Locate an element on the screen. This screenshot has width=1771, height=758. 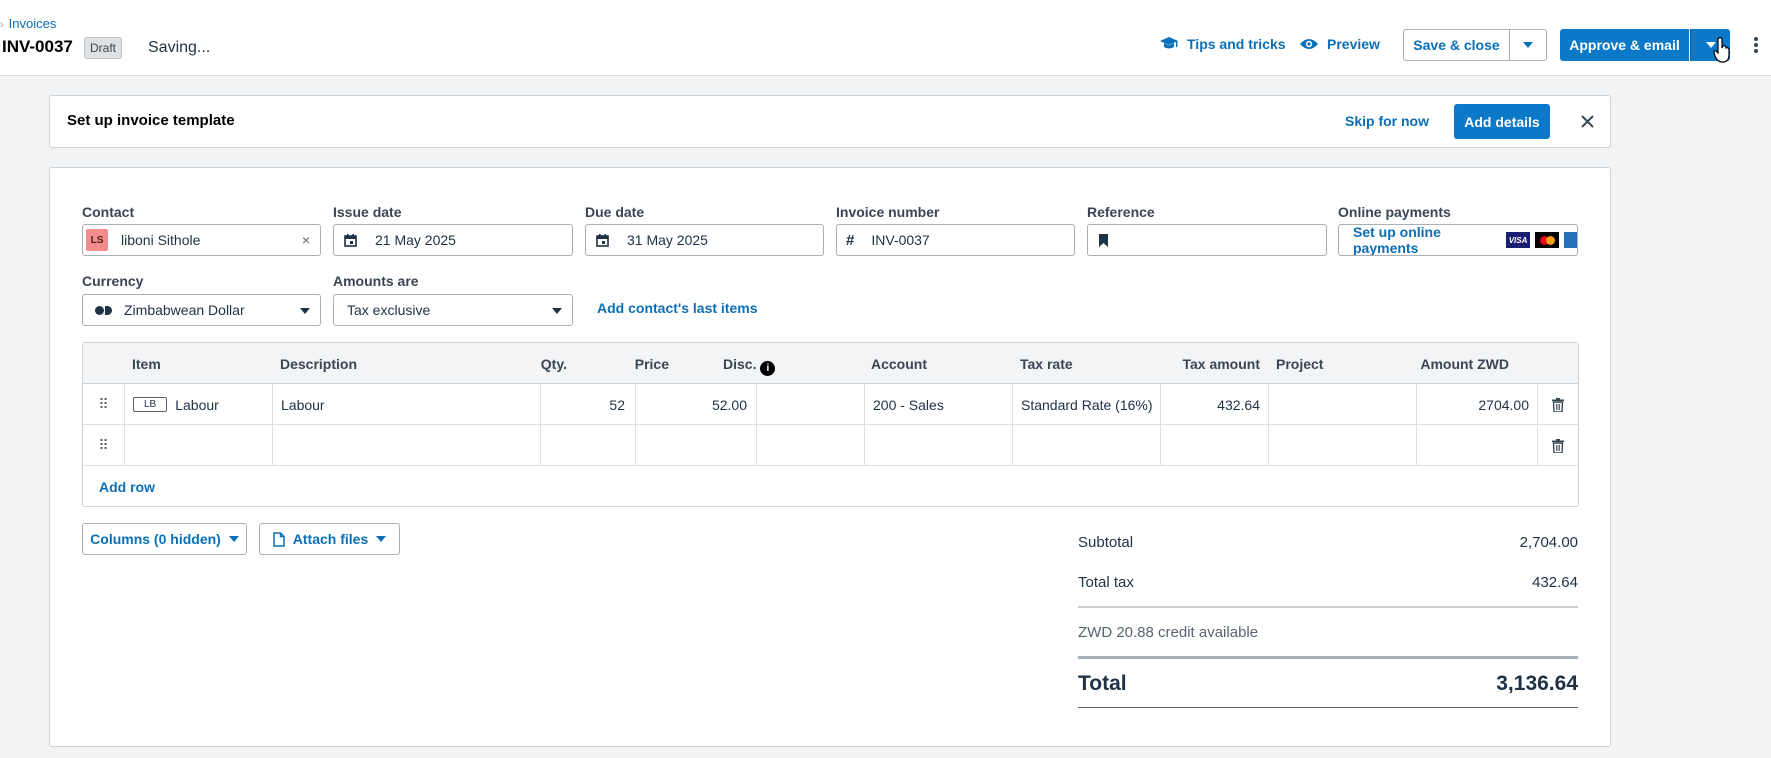
item-cell: LB Labour is located at coordinates (198, 404).